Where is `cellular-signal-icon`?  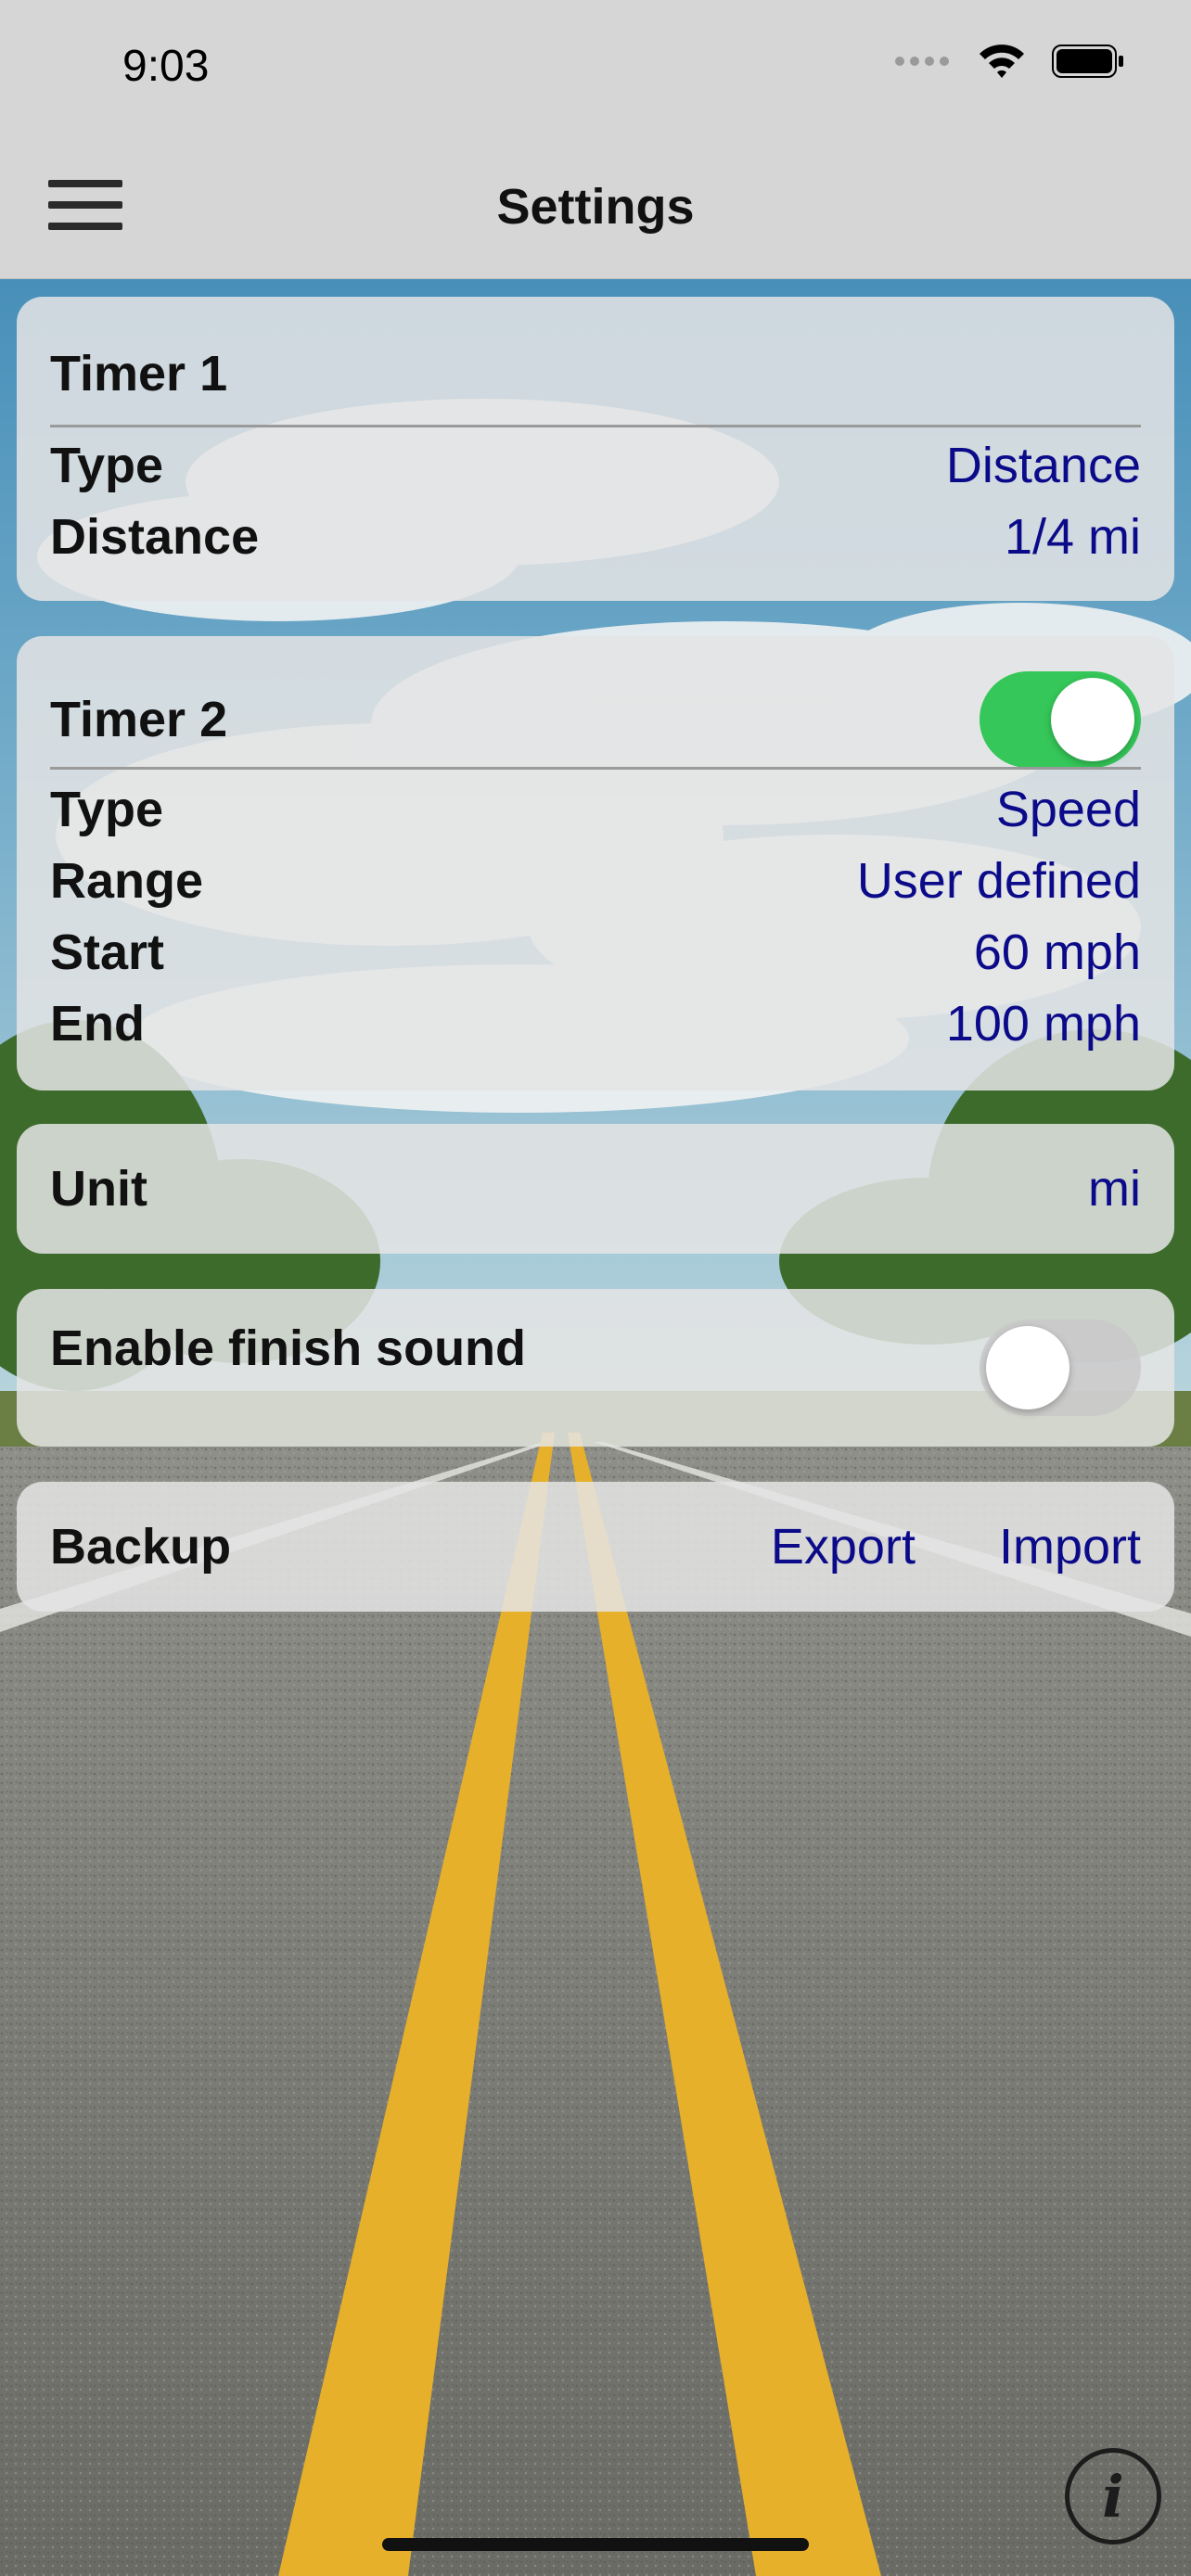 cellular-signal-icon is located at coordinates (922, 61).